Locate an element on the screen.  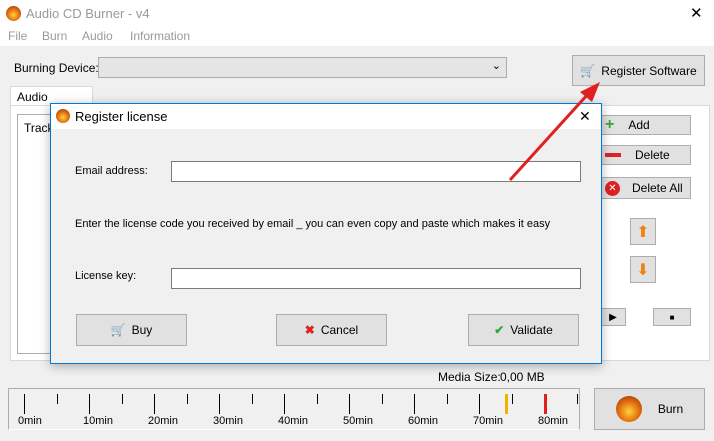
annotation-arrow is located at coordinates (554, 132).